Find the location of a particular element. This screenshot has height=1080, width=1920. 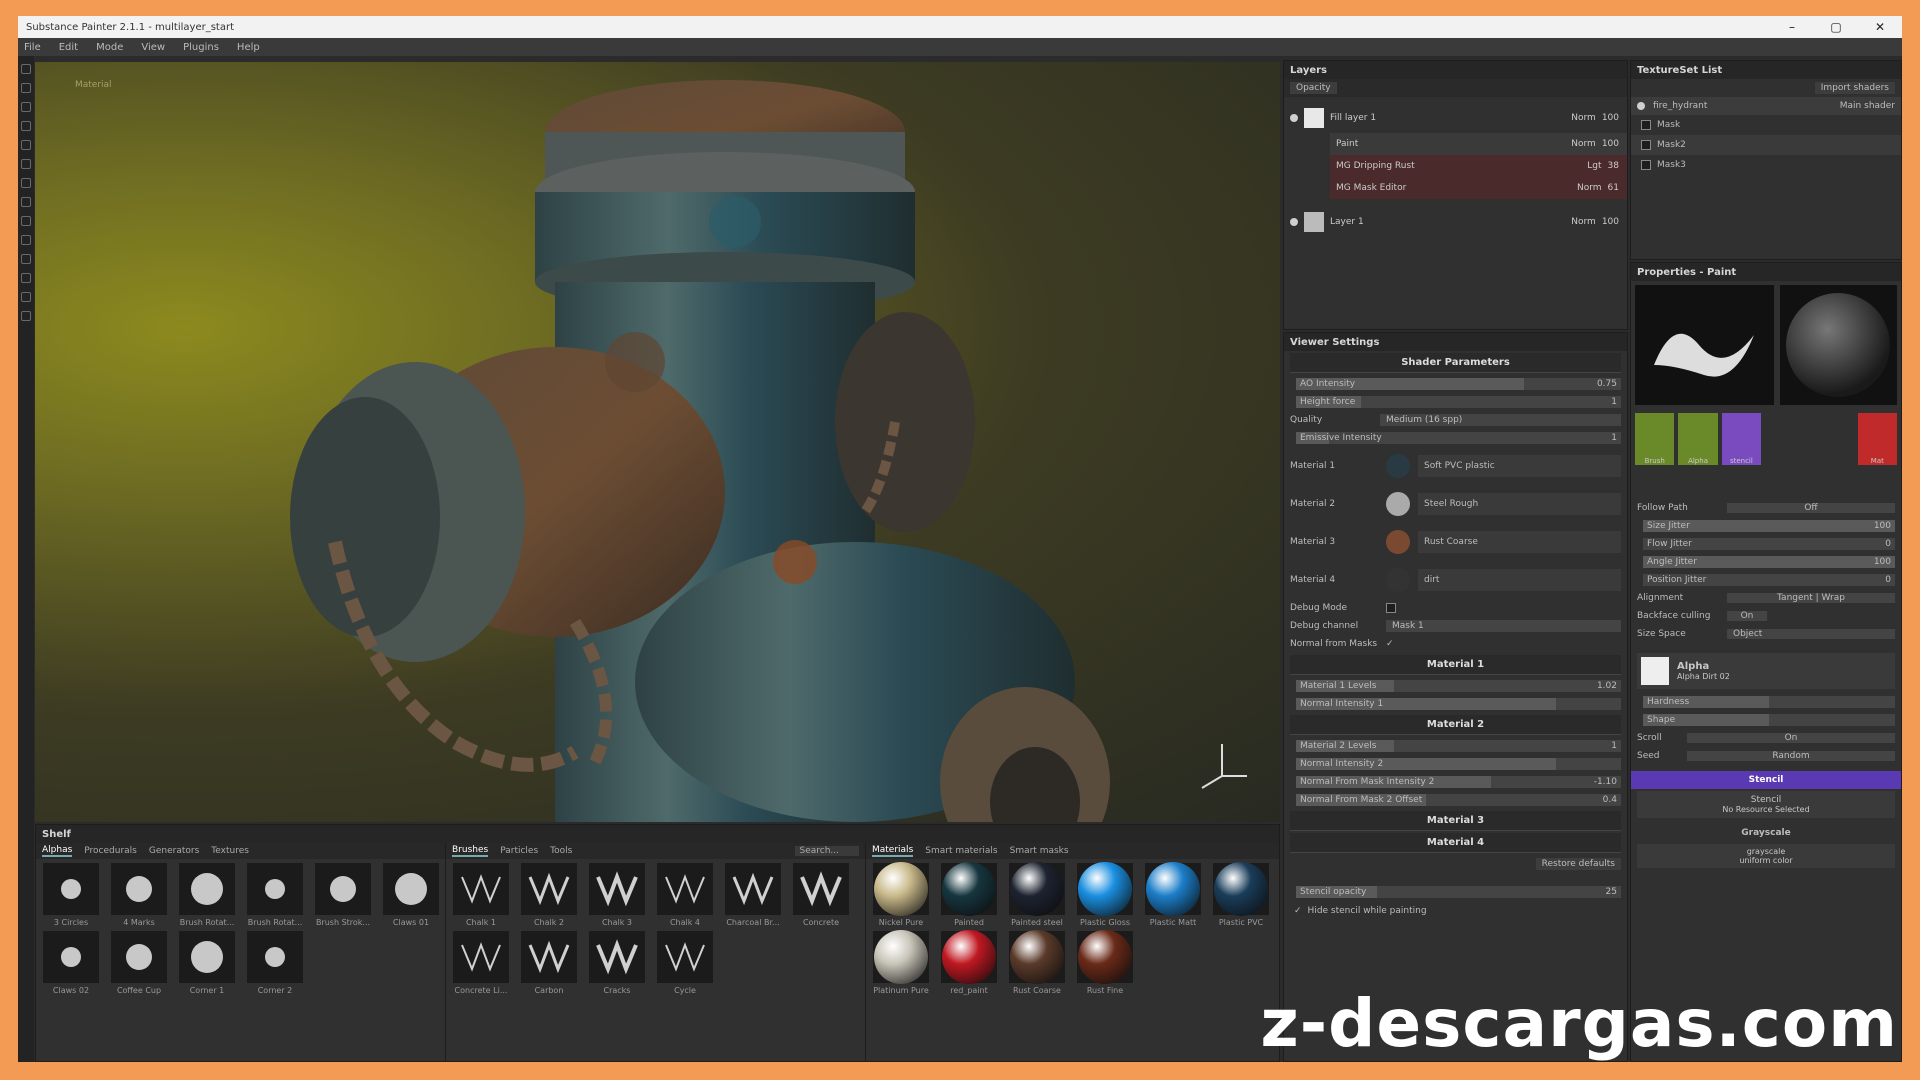

grayscale-header: Grayscale is located at coordinates (1766, 833).